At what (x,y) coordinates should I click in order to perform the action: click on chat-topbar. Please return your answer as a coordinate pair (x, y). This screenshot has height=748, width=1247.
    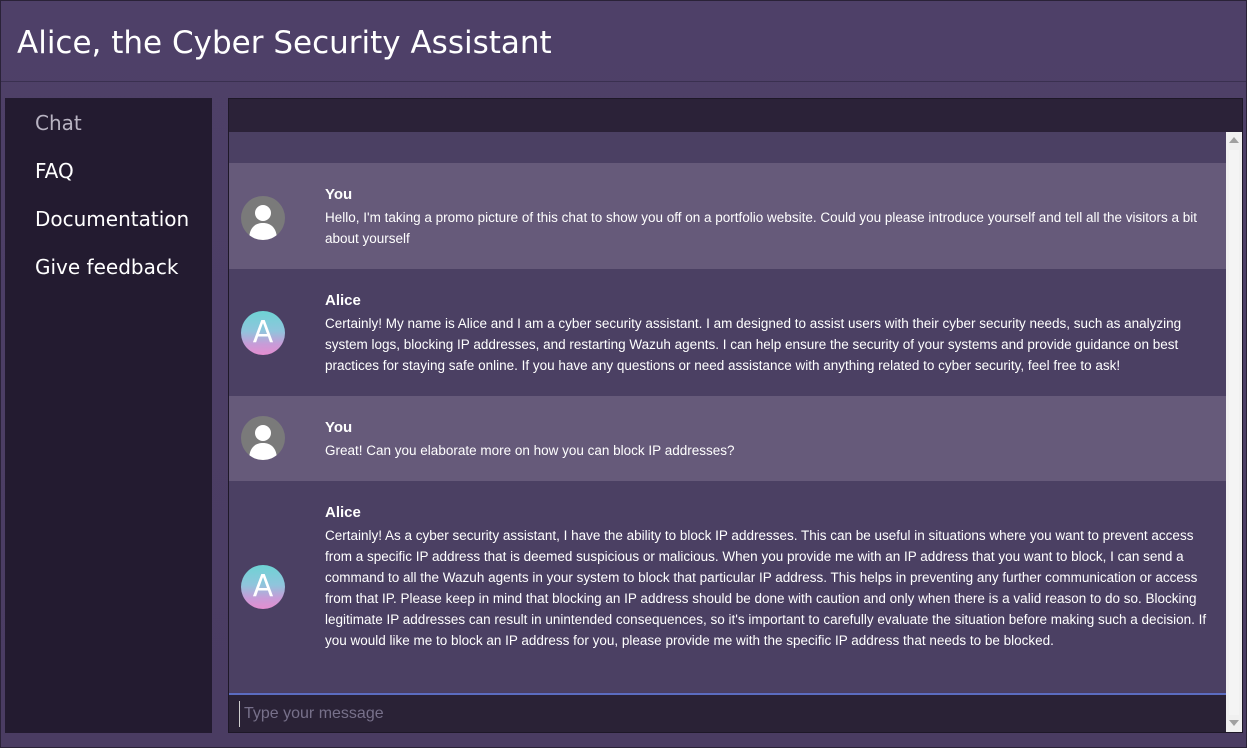
    Looking at the image, I should click on (735, 115).